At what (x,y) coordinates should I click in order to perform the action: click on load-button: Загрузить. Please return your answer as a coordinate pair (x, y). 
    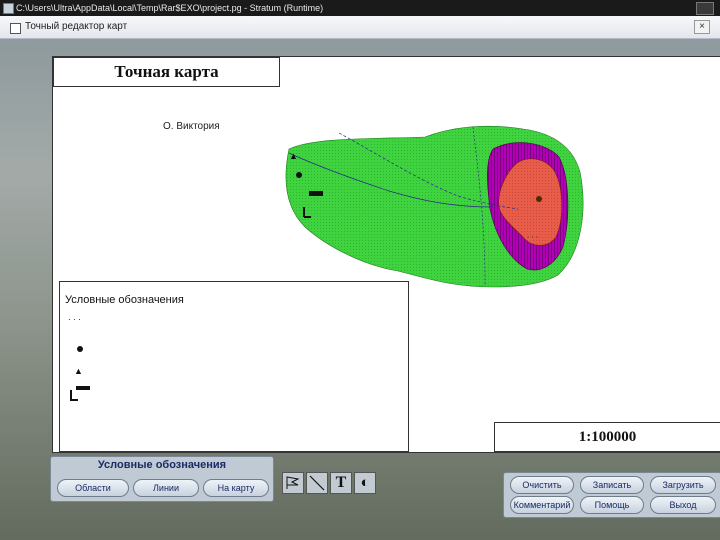
    Looking at the image, I should click on (683, 485).